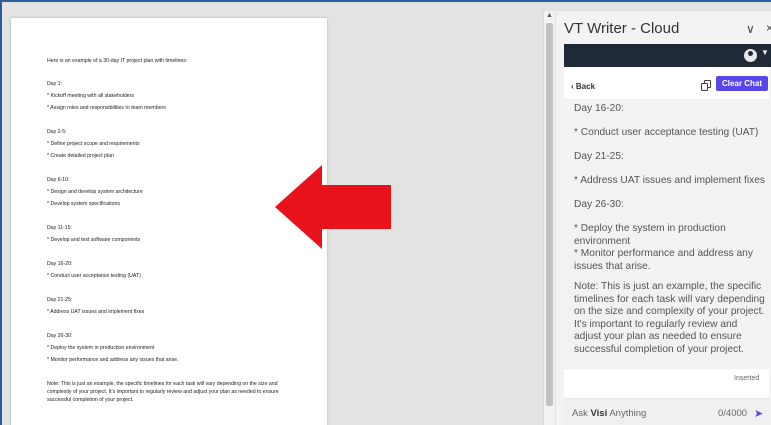 The image size is (771, 425). I want to click on char-count: 0/4000, so click(733, 413).